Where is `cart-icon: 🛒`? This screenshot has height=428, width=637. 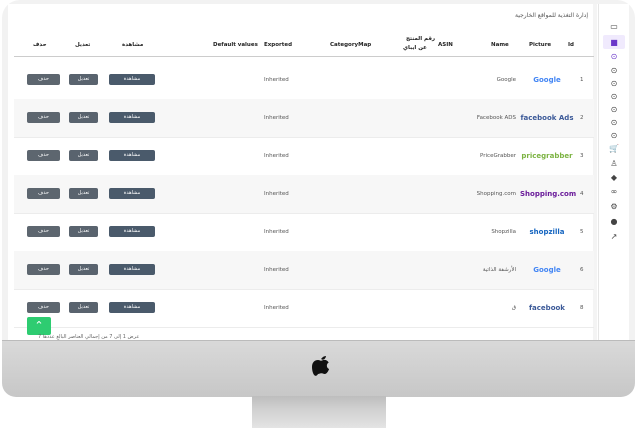 cart-icon: 🛒 is located at coordinates (614, 149).